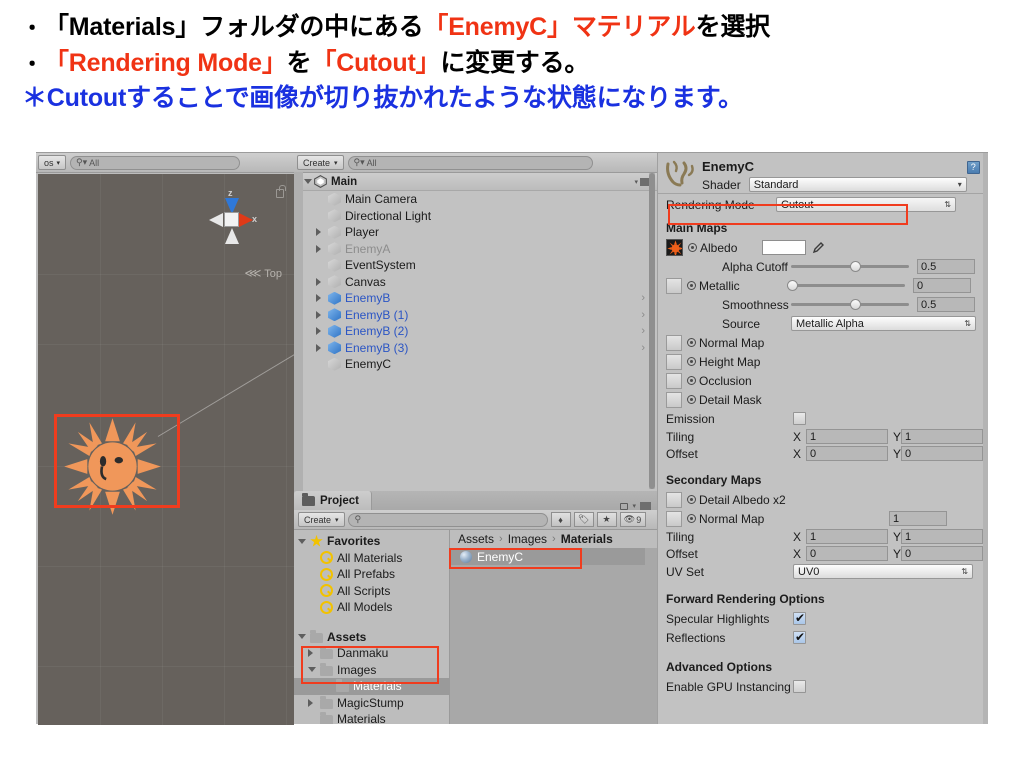 The height and width of the screenshot is (768, 1024). Describe the element at coordinates (857, 184) in the screenshot. I see `shader-dropdown: Standard ▾` at that location.